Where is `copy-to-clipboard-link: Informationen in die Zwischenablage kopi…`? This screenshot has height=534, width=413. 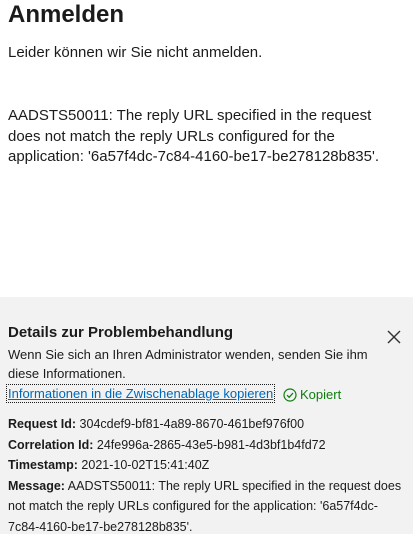
copy-to-clipboard-link: Informationen in die Zwischenablage kopi… is located at coordinates (140, 393).